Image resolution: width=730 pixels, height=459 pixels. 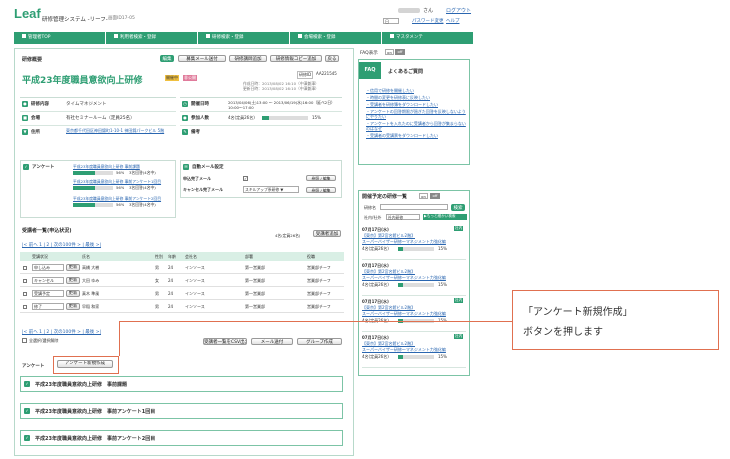 What do you see at coordinates (182, 256) in the screenshot?
I see `roster-header: 受講状況 氏名 性別 年齢 会社名 部署 役職` at bounding box center [182, 256].